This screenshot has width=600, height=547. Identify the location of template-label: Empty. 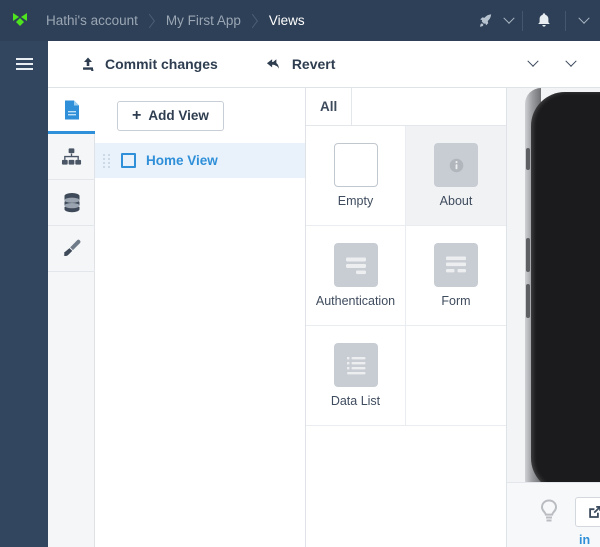
(355, 201).